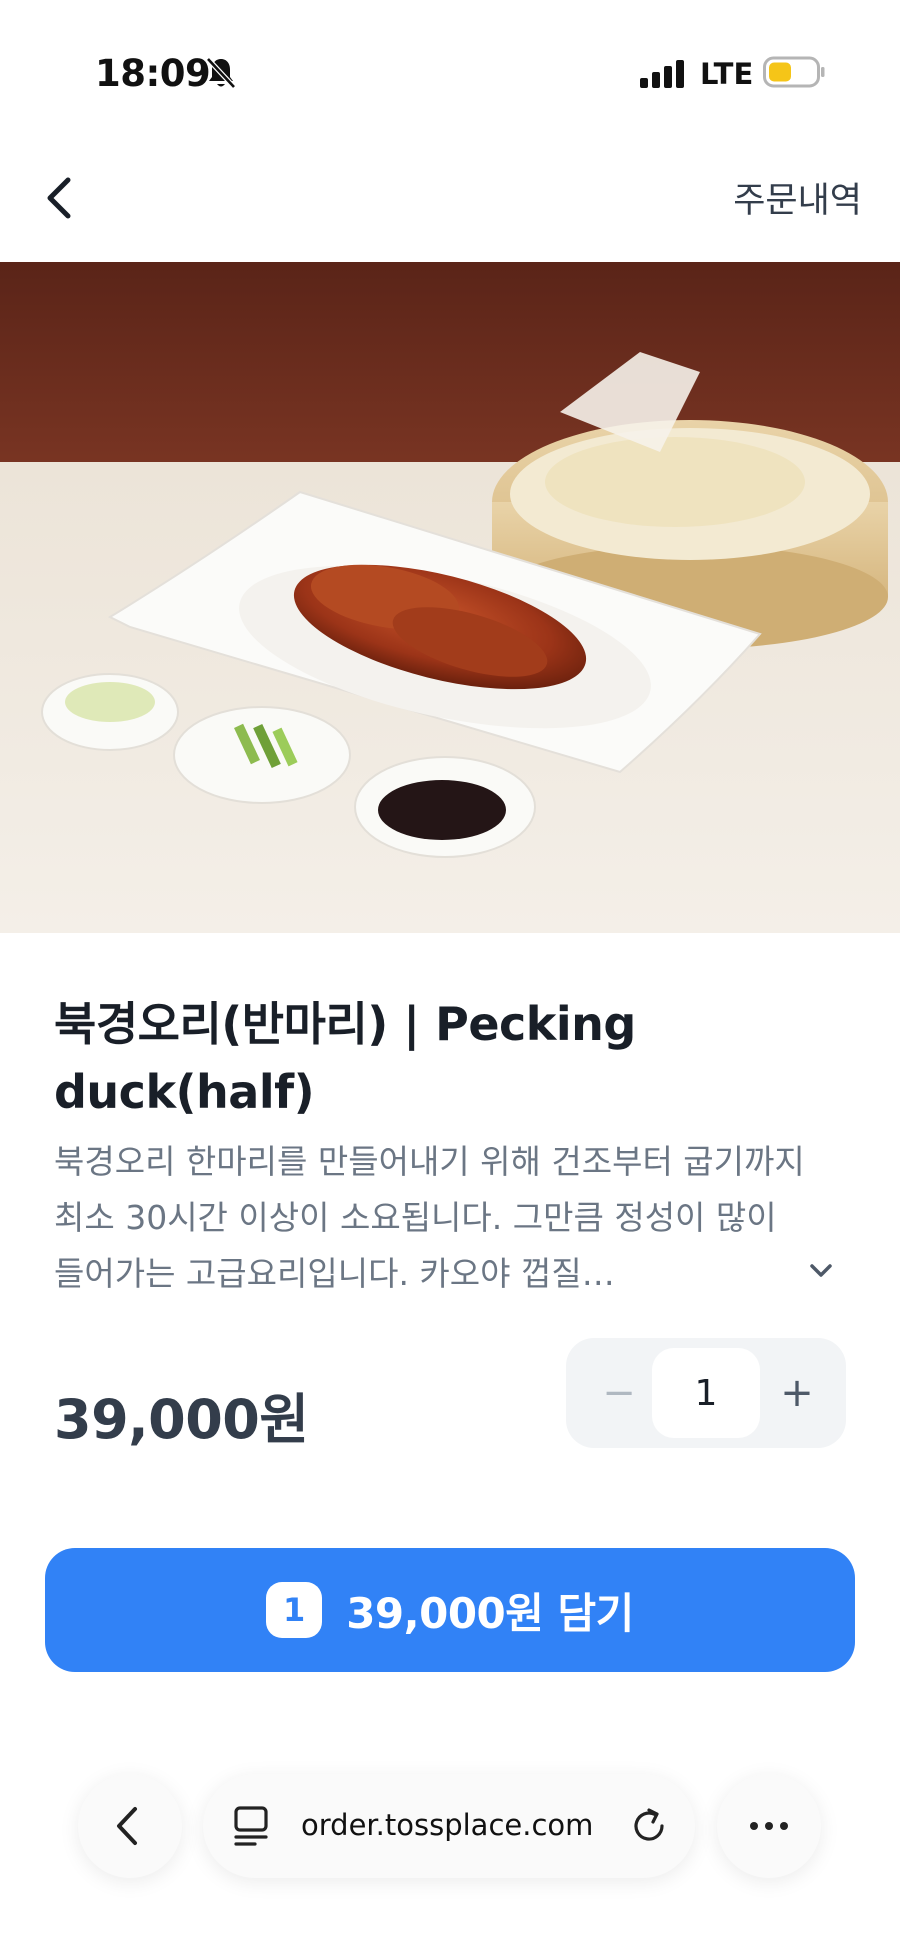 This screenshot has width=900, height=1957. I want to click on reload-icon, so click(649, 1826).